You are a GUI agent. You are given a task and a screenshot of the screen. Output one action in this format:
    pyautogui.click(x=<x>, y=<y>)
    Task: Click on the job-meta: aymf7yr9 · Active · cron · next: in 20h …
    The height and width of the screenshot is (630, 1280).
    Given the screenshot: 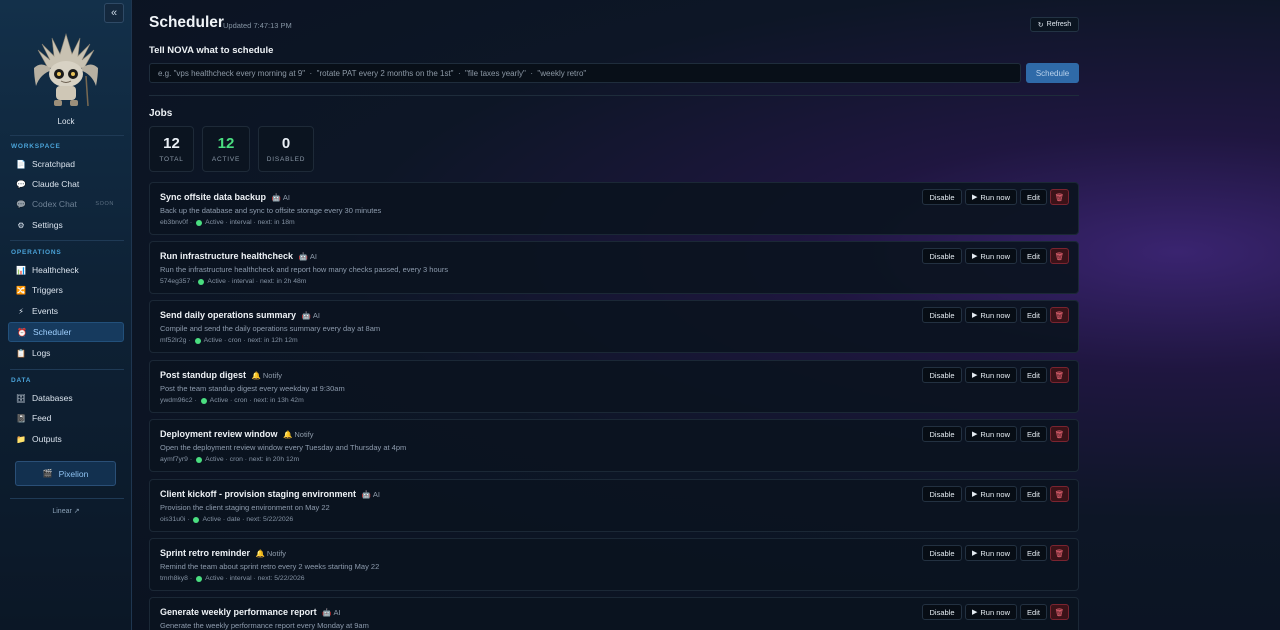 What is the action you would take?
    pyautogui.click(x=230, y=459)
    